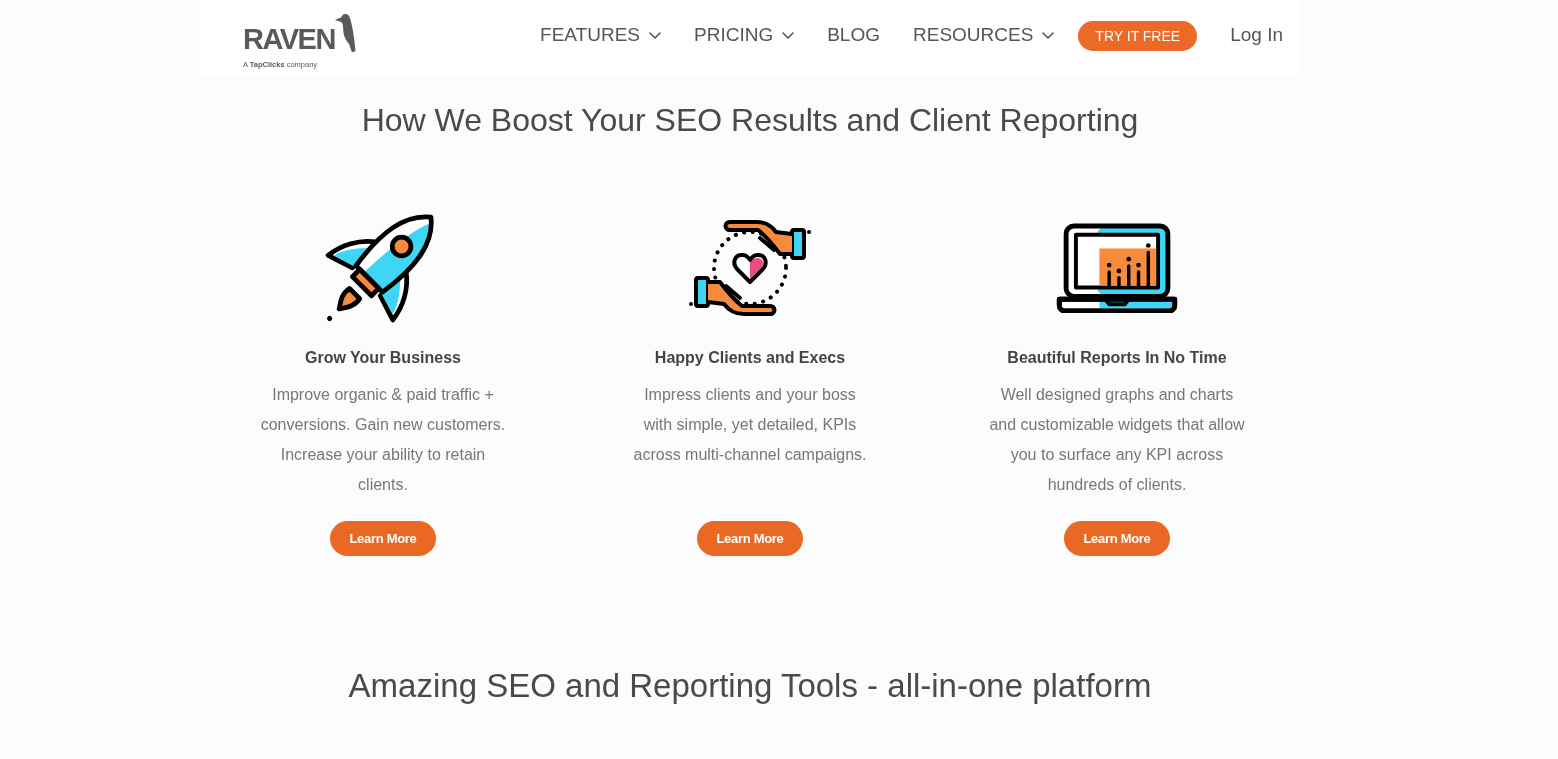  Describe the element at coordinates (383, 440) in the screenshot. I see `feature-description: Improve organic & paid traffic + conversions. Gain new customers. Increase your ability to retain clients.` at that location.